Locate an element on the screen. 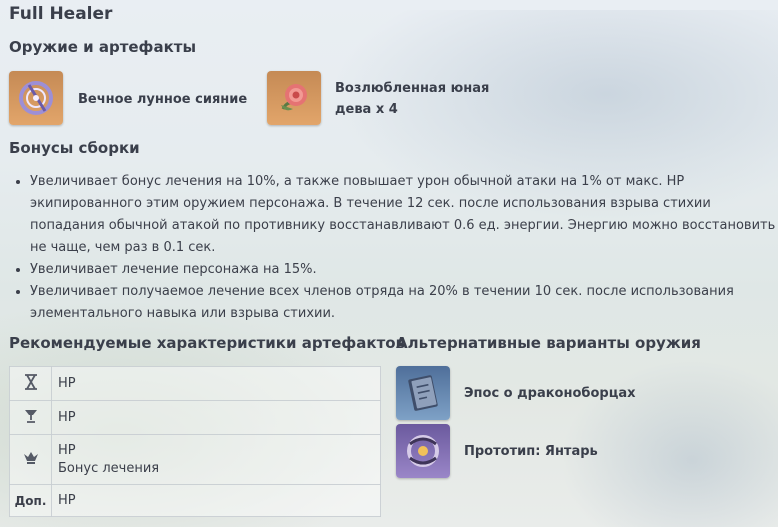  moon-ring-icon is located at coordinates (36, 98).